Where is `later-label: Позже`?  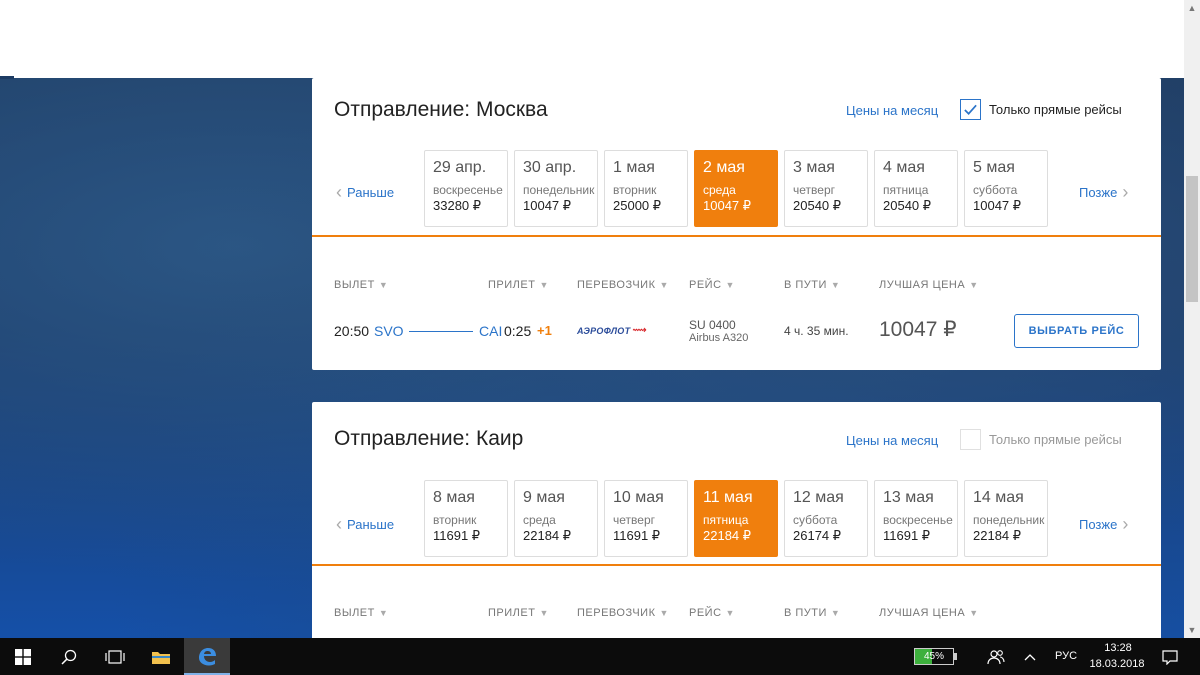
later-label: Позже is located at coordinates (1098, 192).